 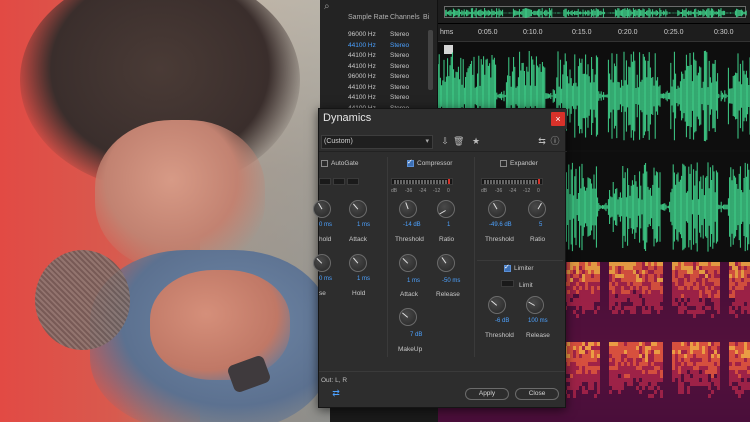 What do you see at coordinates (322, 209) in the screenshot?
I see `autogate-threshold-knob` at bounding box center [322, 209].